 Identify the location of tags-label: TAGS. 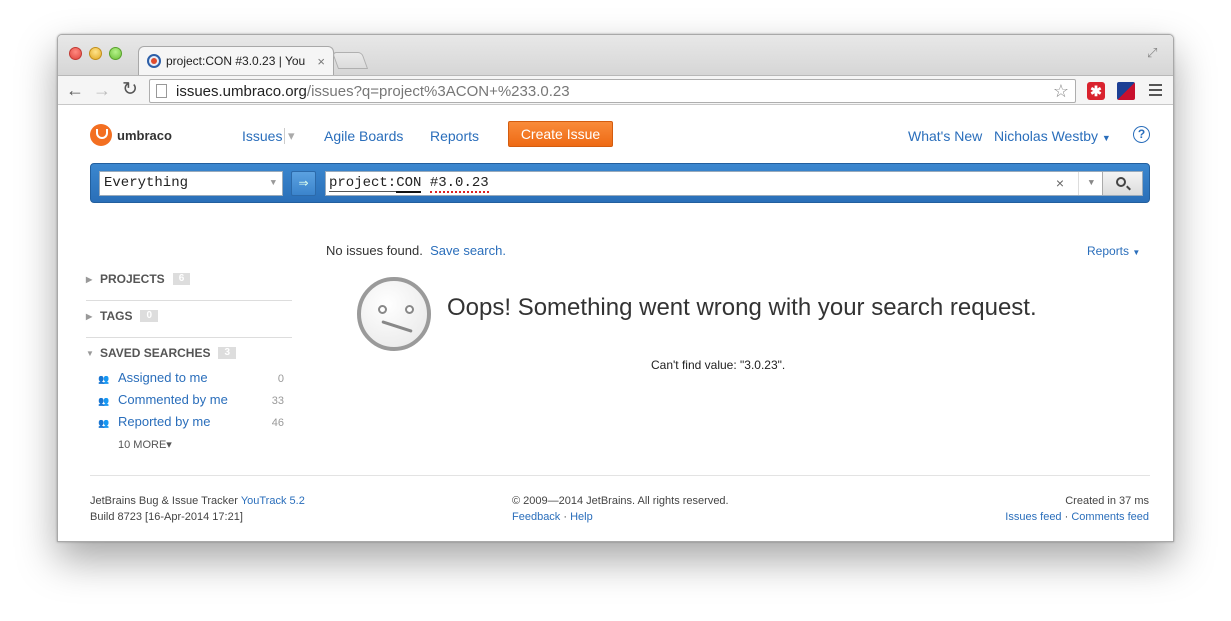
(116, 316).